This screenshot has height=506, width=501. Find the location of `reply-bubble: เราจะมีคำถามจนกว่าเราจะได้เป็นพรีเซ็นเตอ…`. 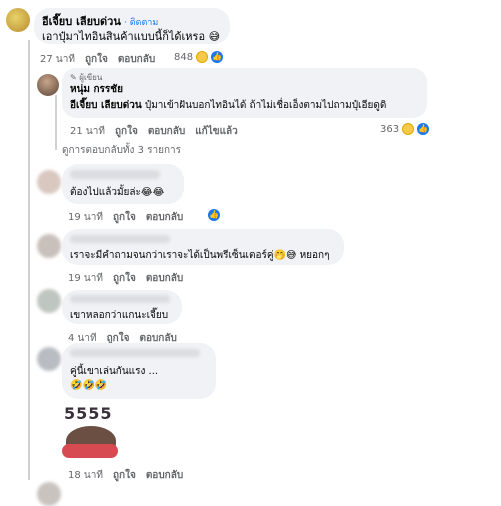

reply-bubble: เราจะมีคำถามจนกว่าเราจะได้เป็นพรีเซ็นเตอ… is located at coordinates (203, 247).